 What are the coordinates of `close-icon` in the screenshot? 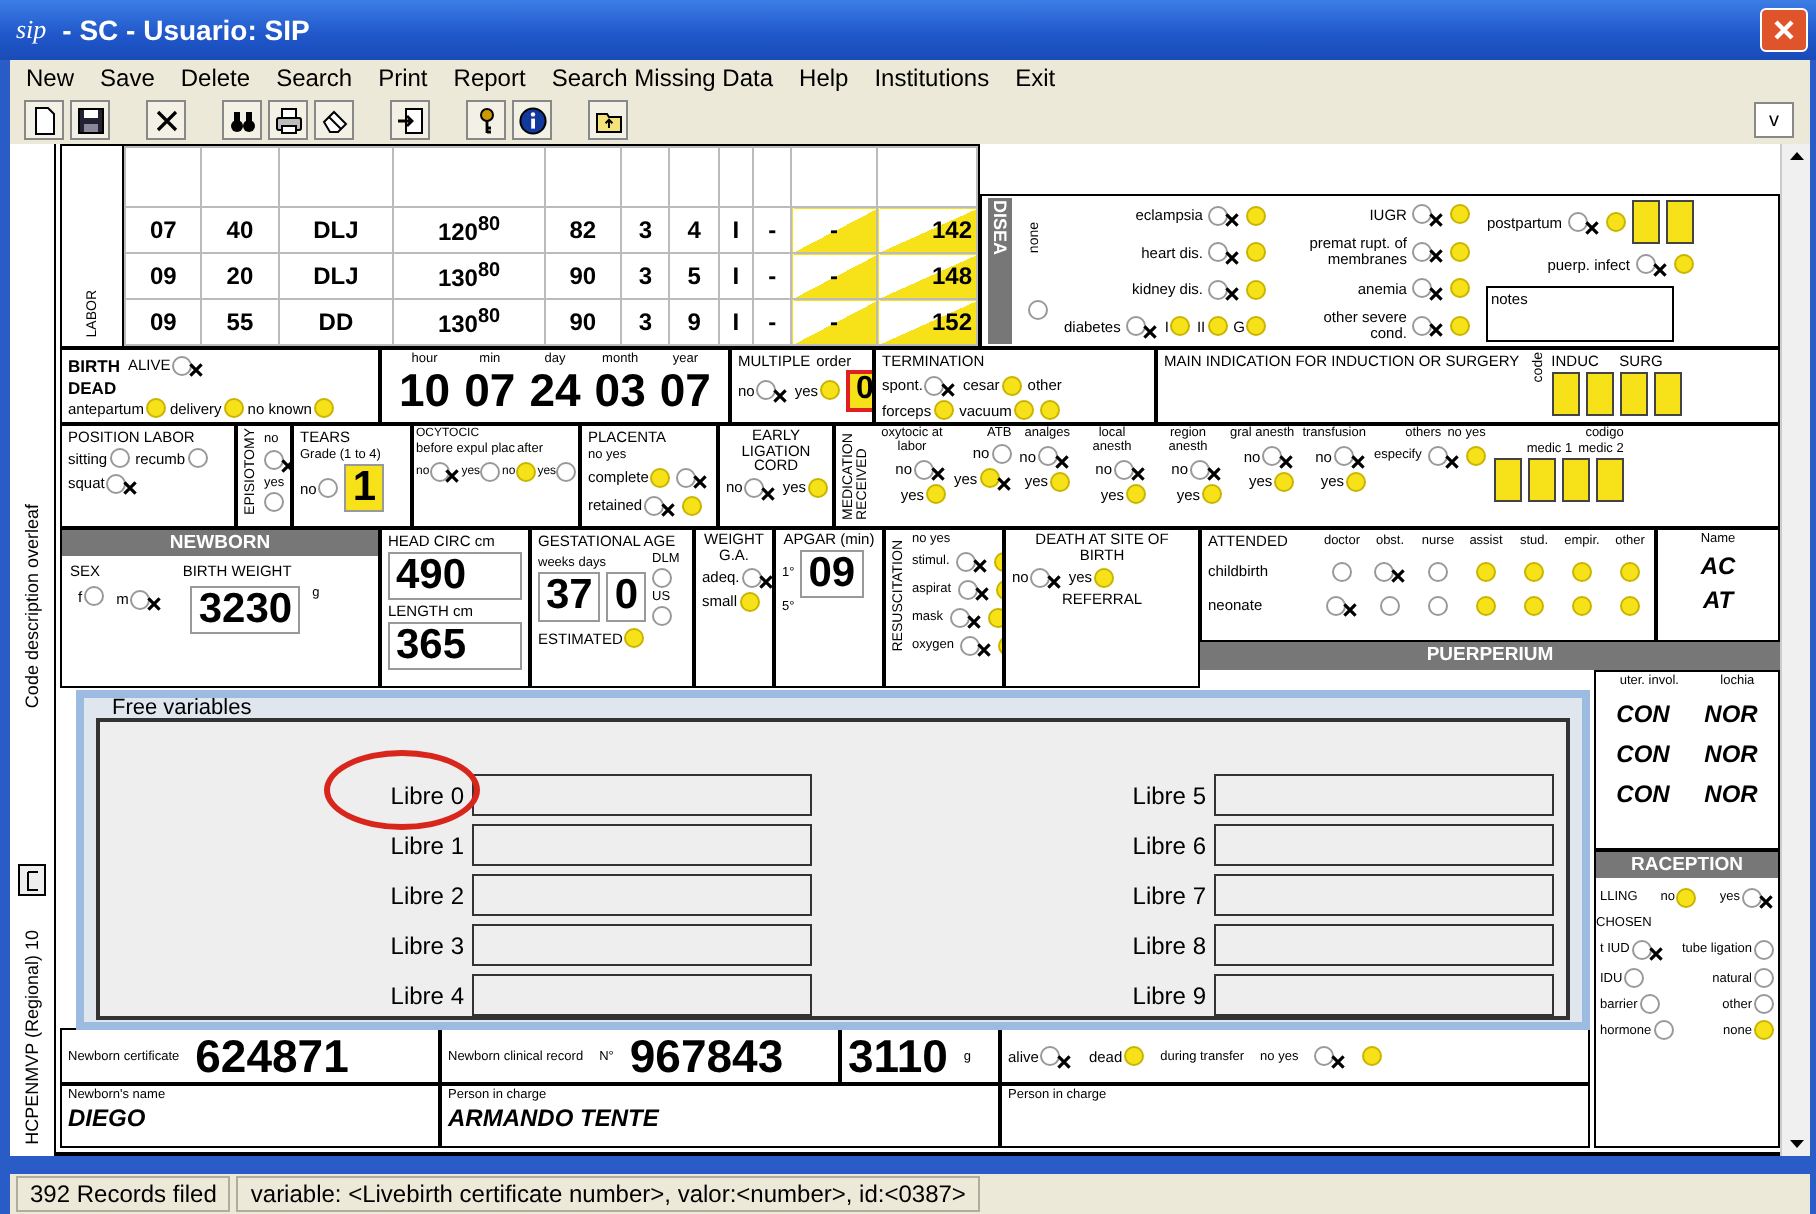 It's located at (1784, 30).